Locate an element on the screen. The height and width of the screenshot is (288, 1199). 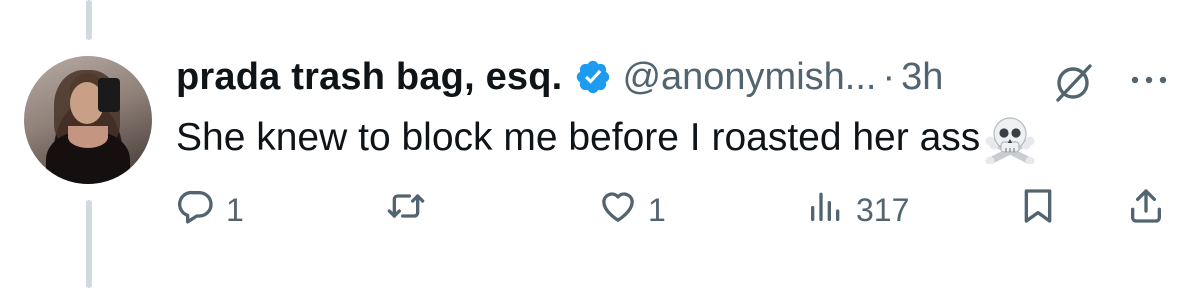
timestamp: 3h is located at coordinates (922, 77).